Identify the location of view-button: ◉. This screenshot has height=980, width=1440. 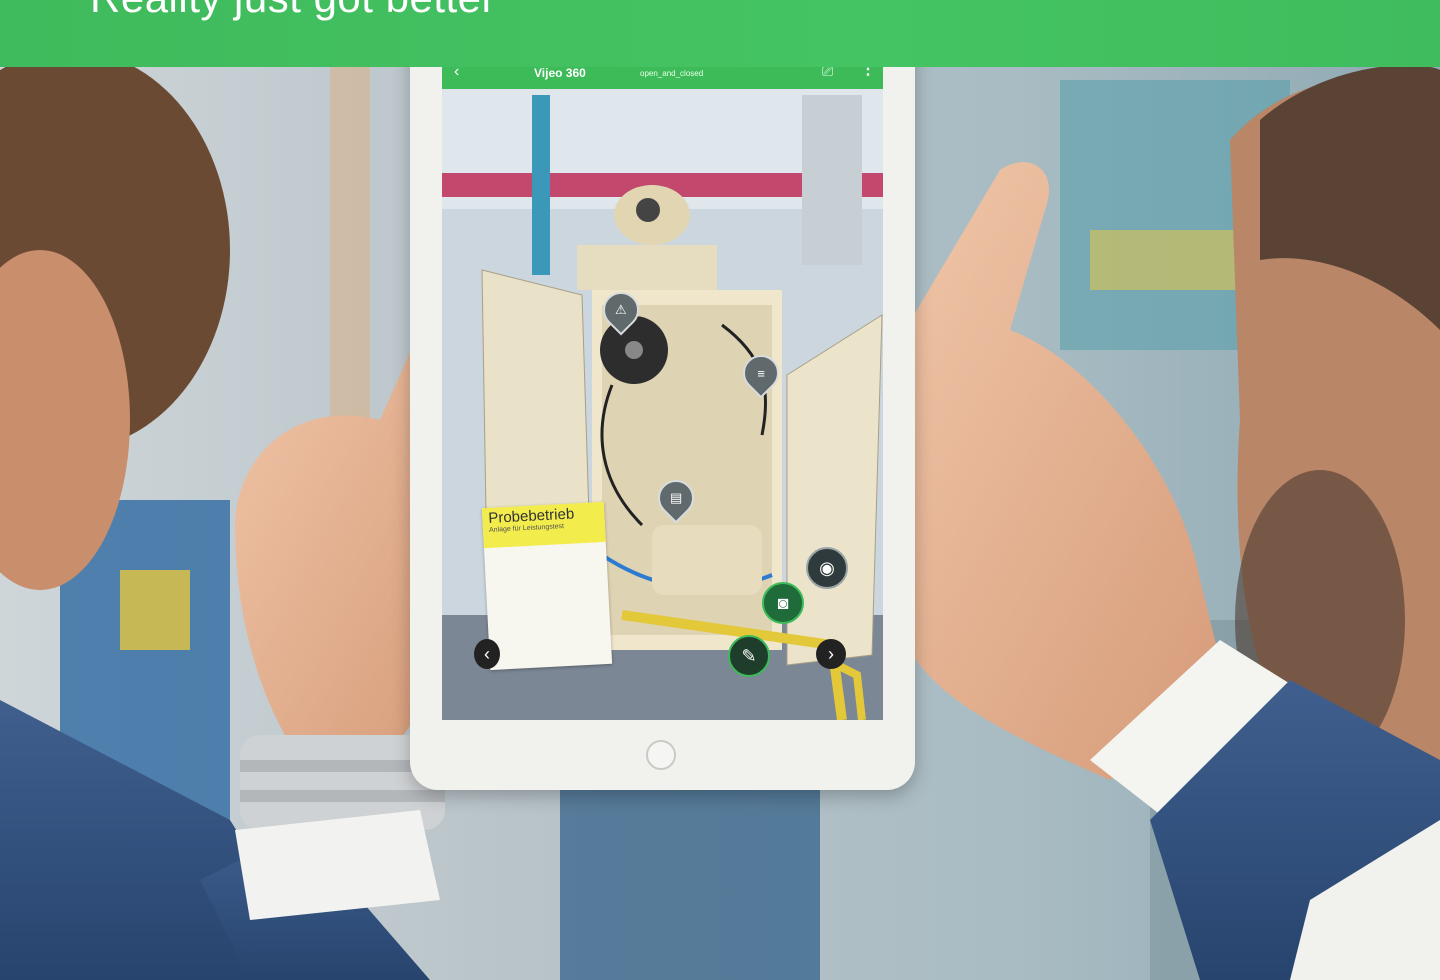
(827, 568).